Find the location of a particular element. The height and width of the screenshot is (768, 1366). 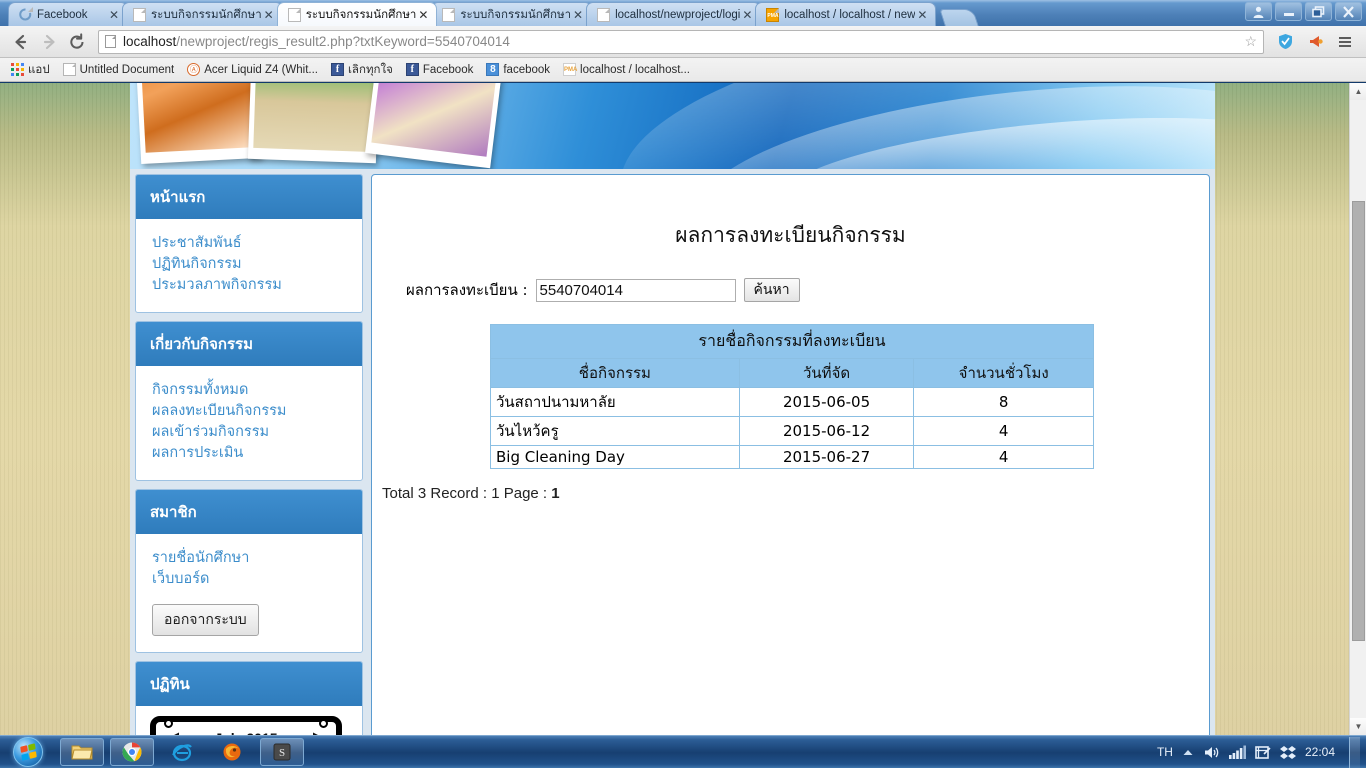

taskbar-chrome is located at coordinates (132, 752).